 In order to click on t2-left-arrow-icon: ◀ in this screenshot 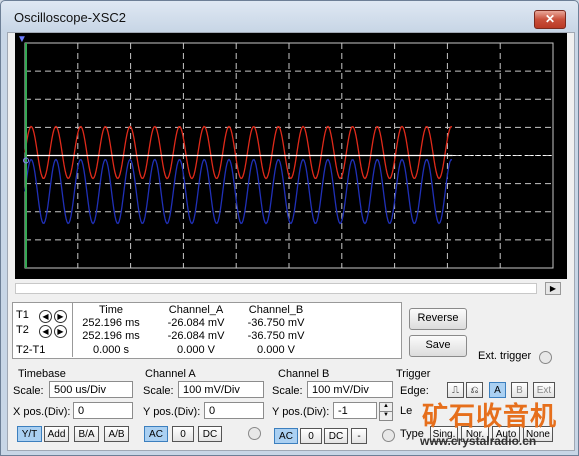, I will do `click(45, 331)`.